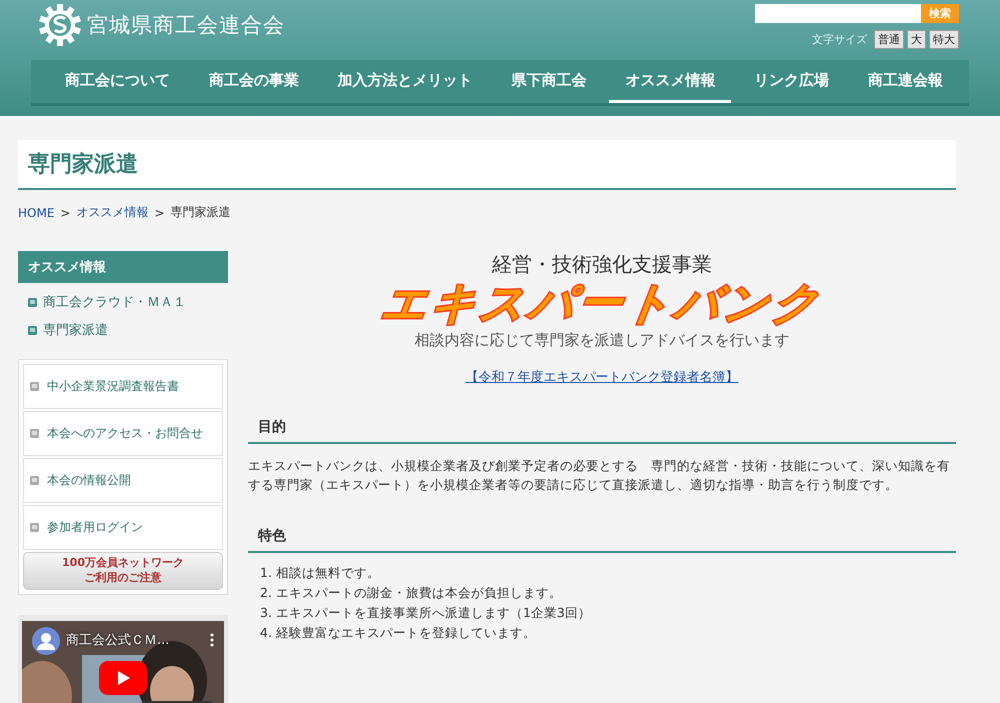 This screenshot has width=1000, height=703. I want to click on section-heading: 特色, so click(602, 539).